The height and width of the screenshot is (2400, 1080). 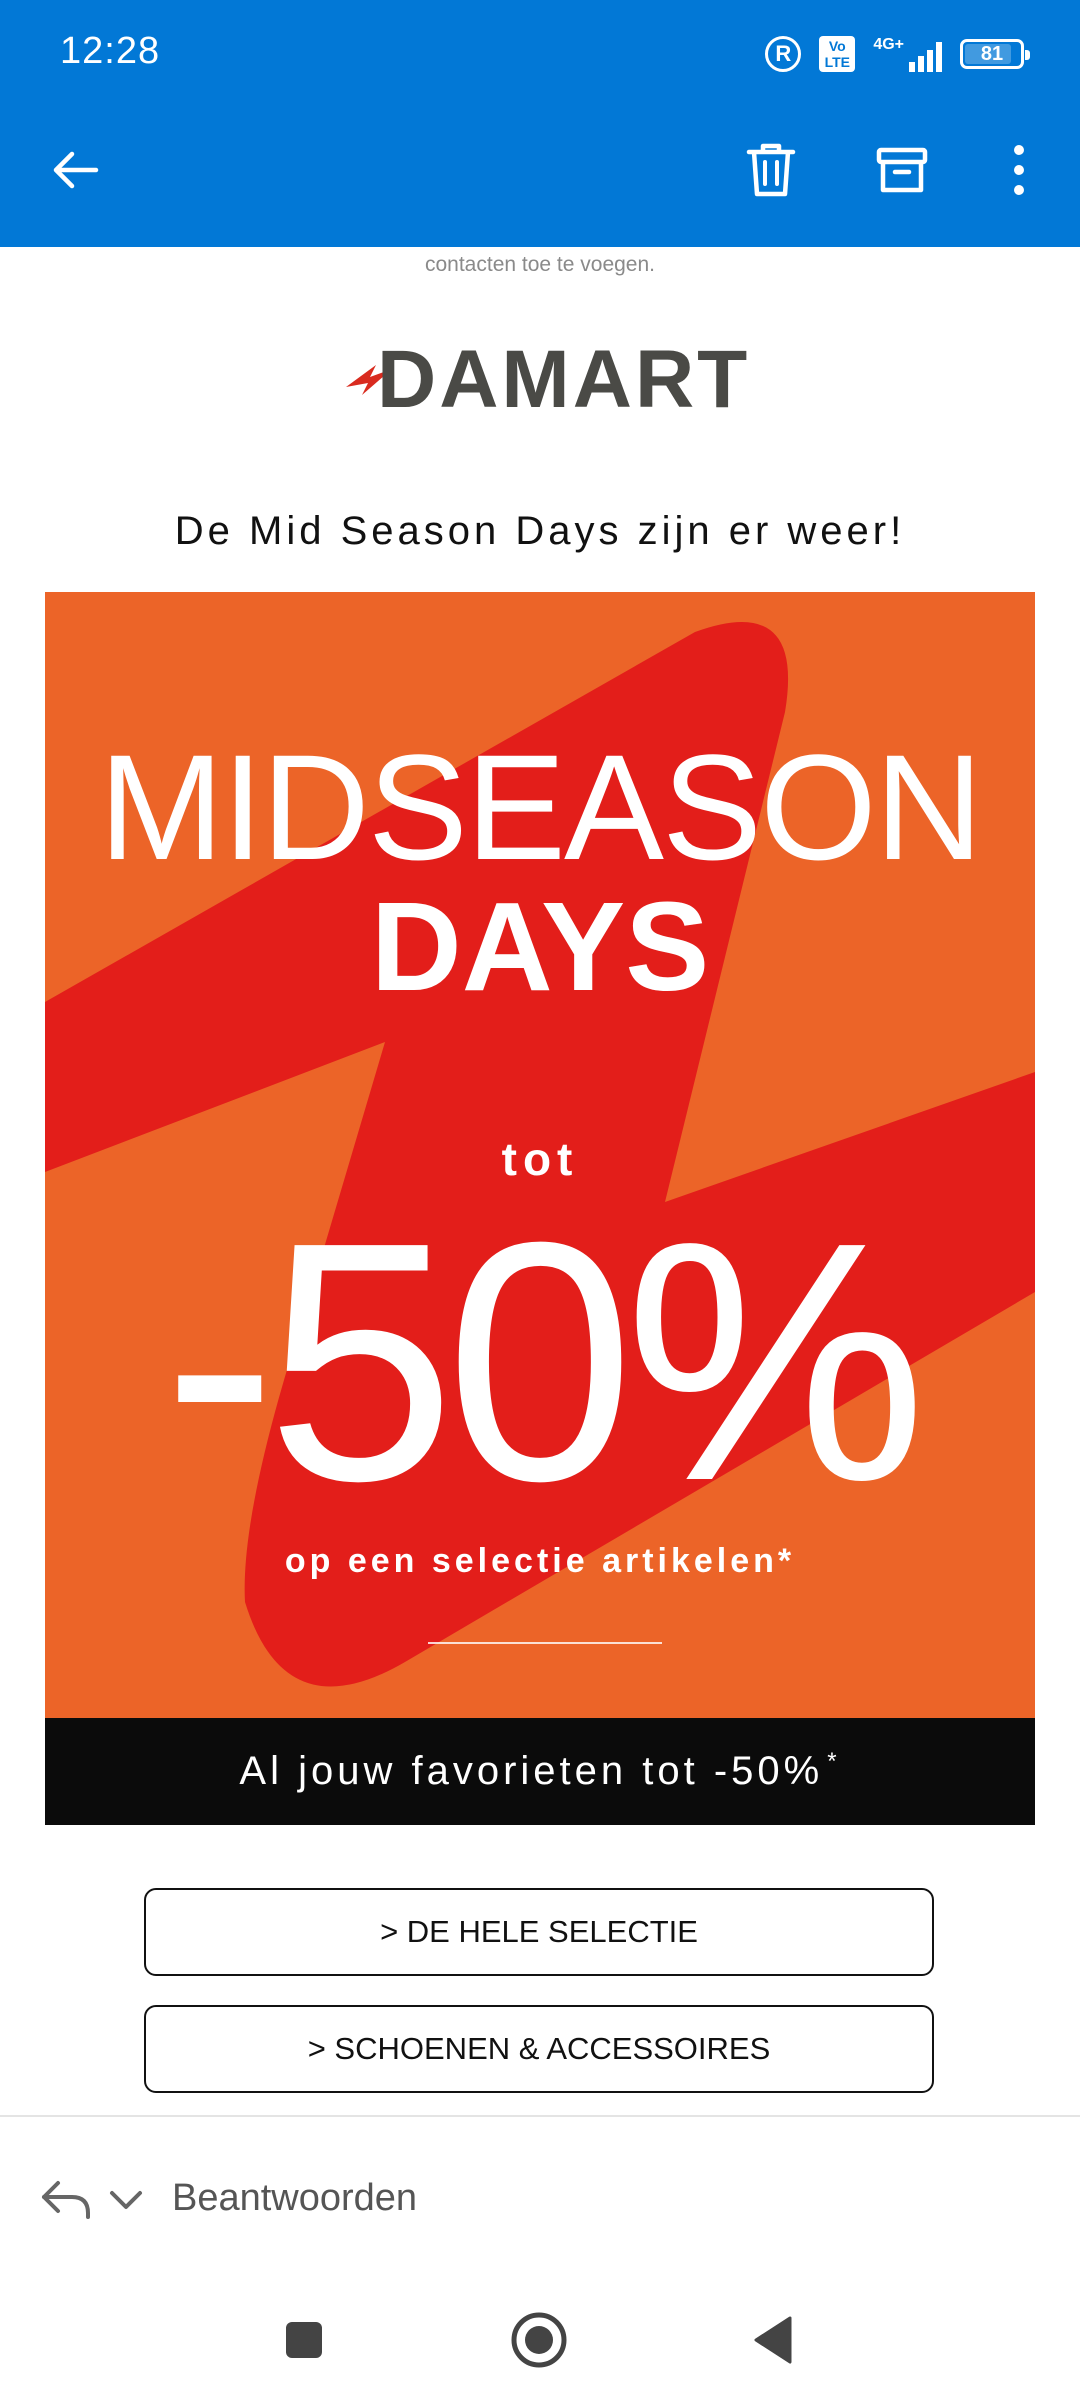 I want to click on home-circle-icon, so click(x=539, y=2340).